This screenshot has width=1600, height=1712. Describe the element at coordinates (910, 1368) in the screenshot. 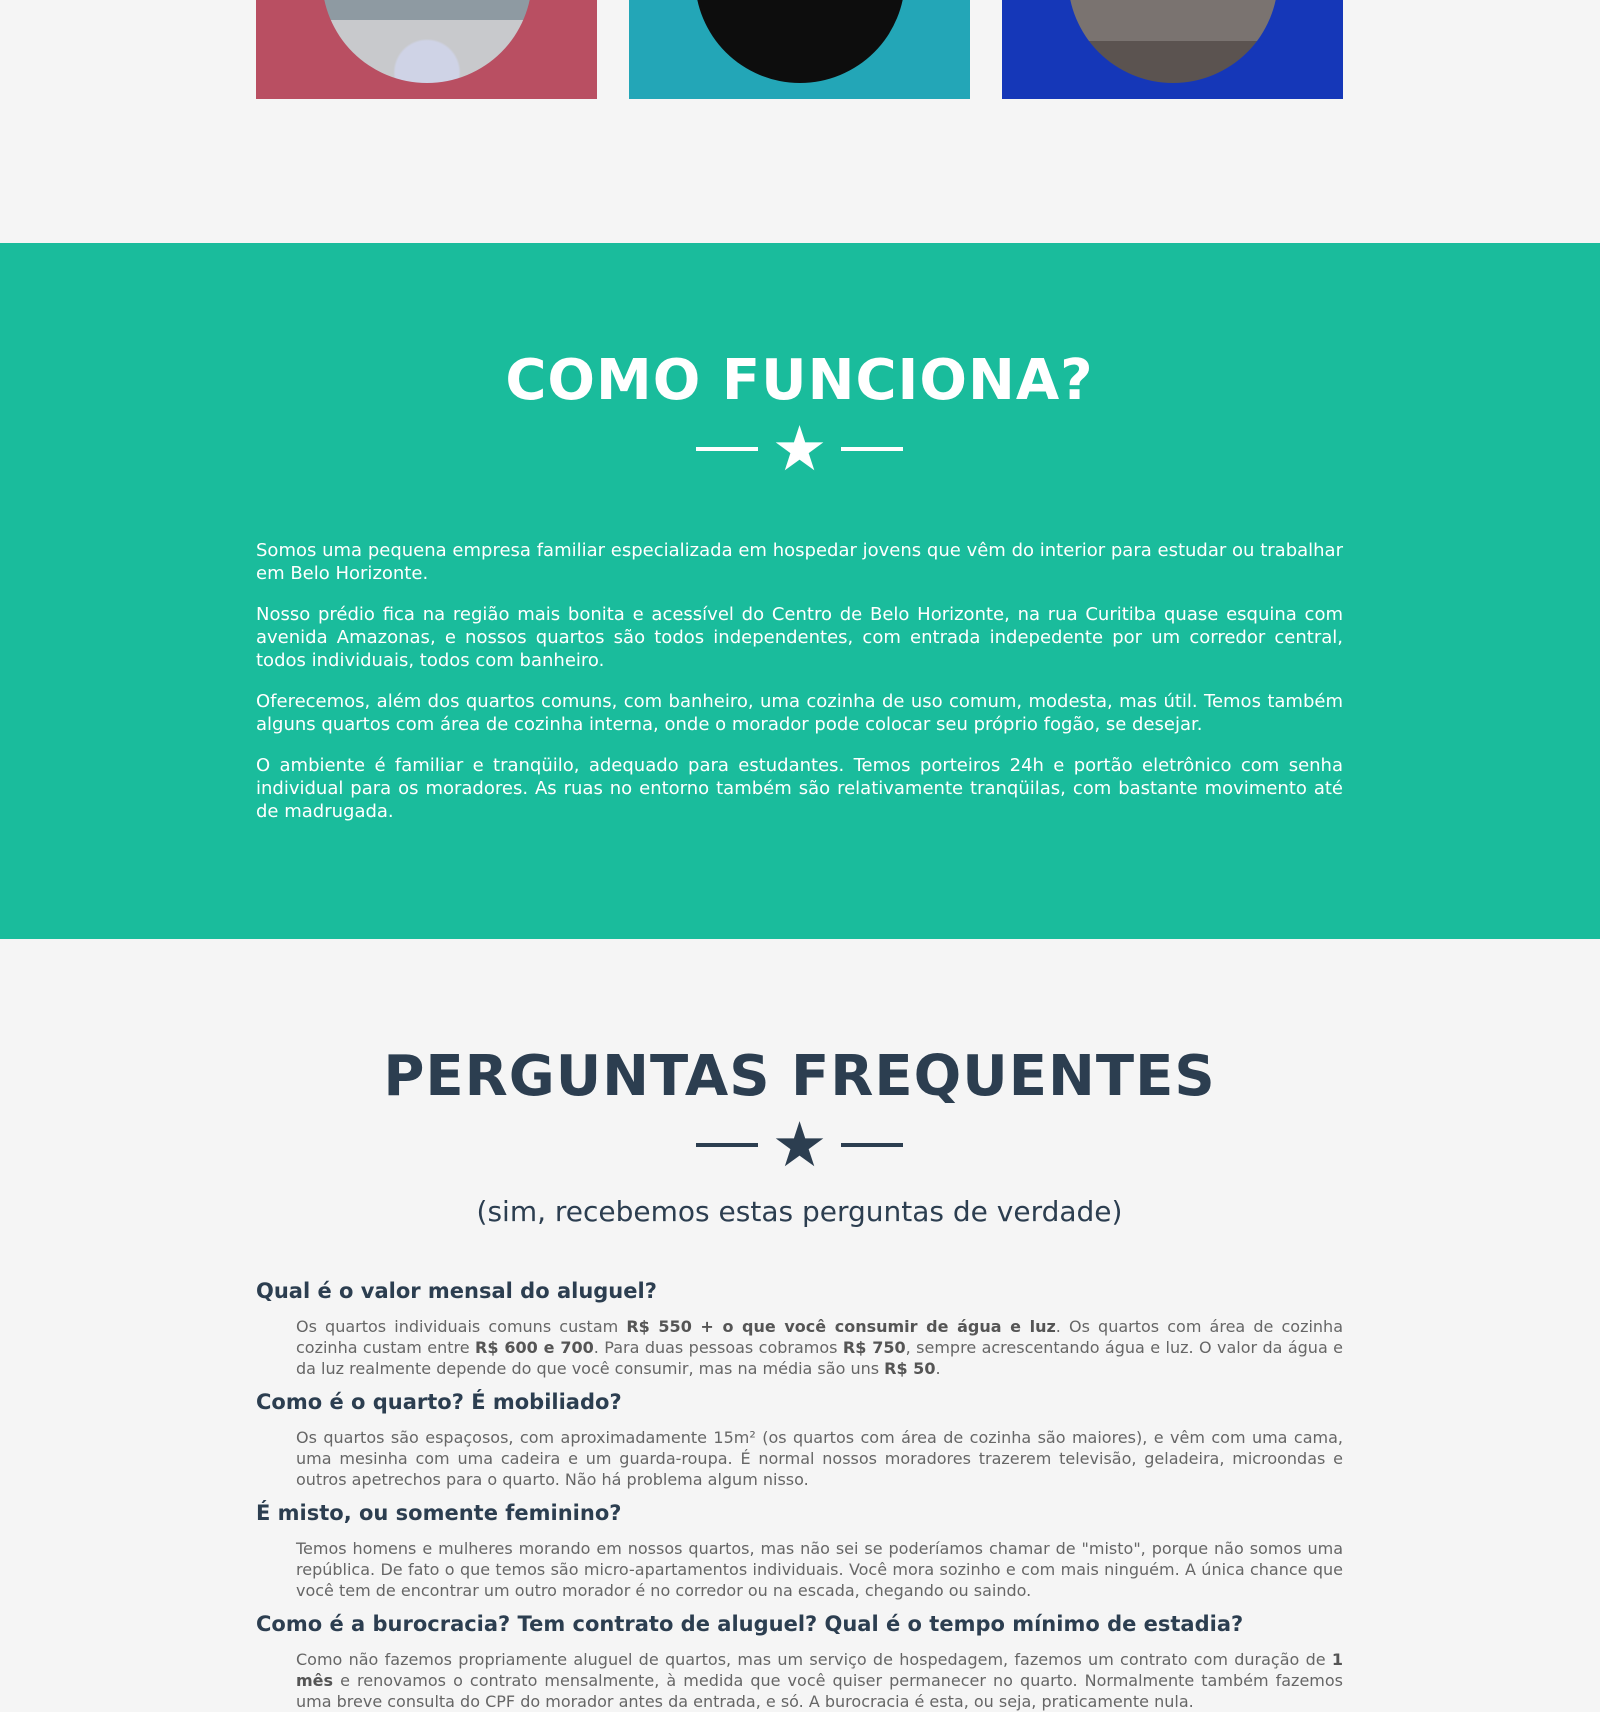

I see `faq-answer-highlight: R$ 50` at that location.